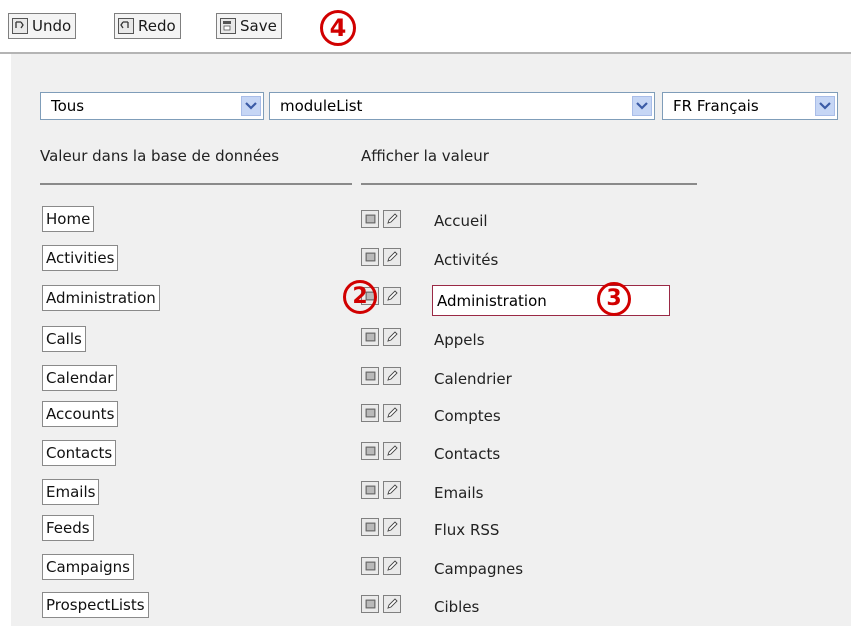 The height and width of the screenshot is (626, 851). What do you see at coordinates (80, 378) in the screenshot?
I see `key-box-calendar: Calendar` at bounding box center [80, 378].